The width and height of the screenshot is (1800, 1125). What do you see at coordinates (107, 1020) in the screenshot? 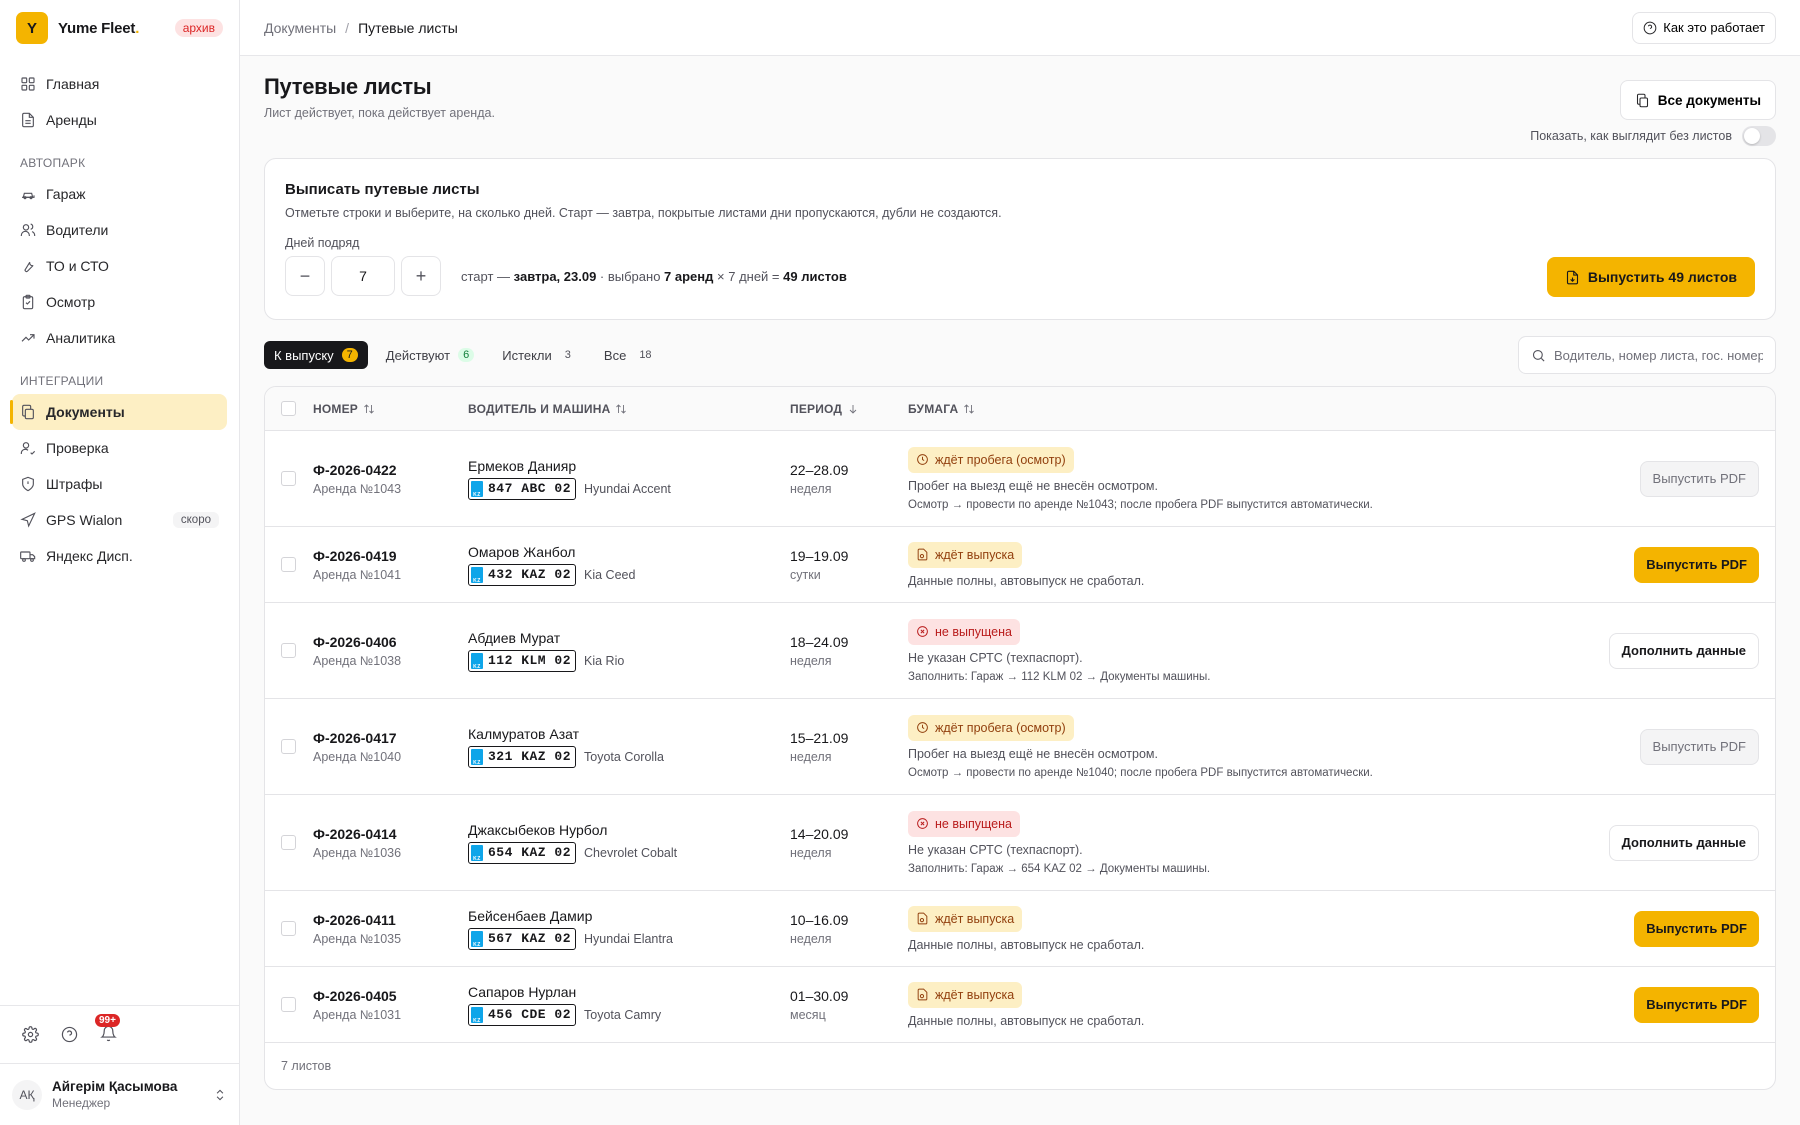
I see `notifications-badge: 99+` at bounding box center [107, 1020].